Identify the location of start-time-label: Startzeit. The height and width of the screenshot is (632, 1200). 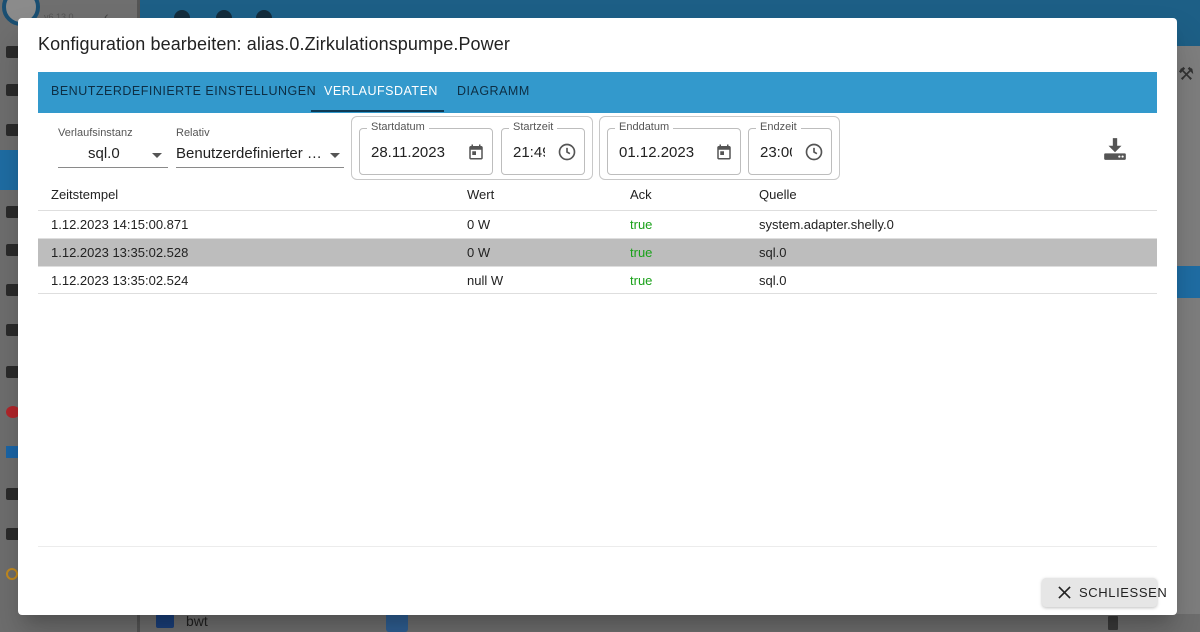
(533, 127).